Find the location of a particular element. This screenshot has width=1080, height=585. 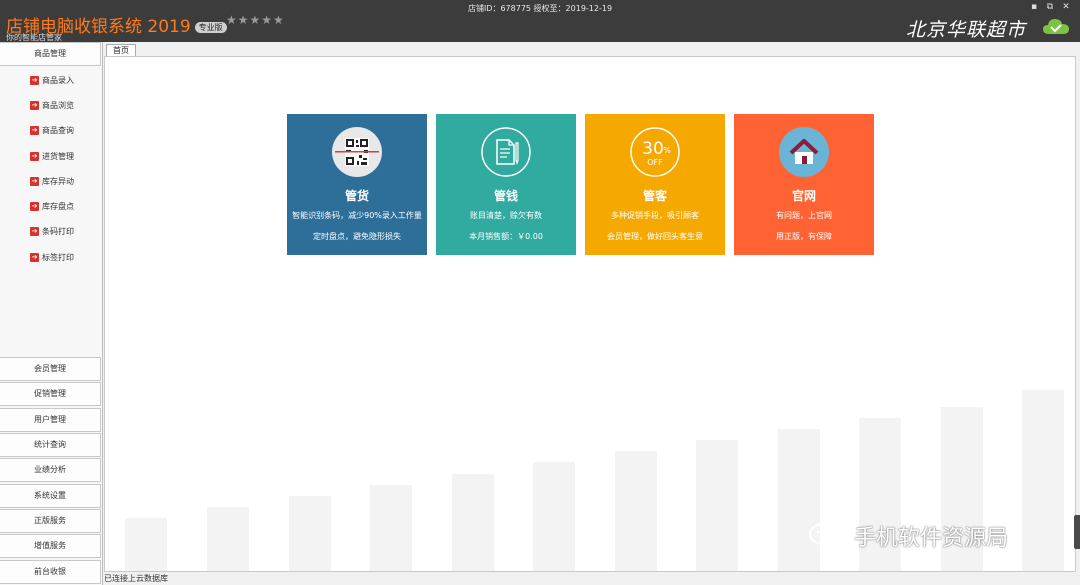

sidebar-item-label: 标签打印 is located at coordinates (58, 257).